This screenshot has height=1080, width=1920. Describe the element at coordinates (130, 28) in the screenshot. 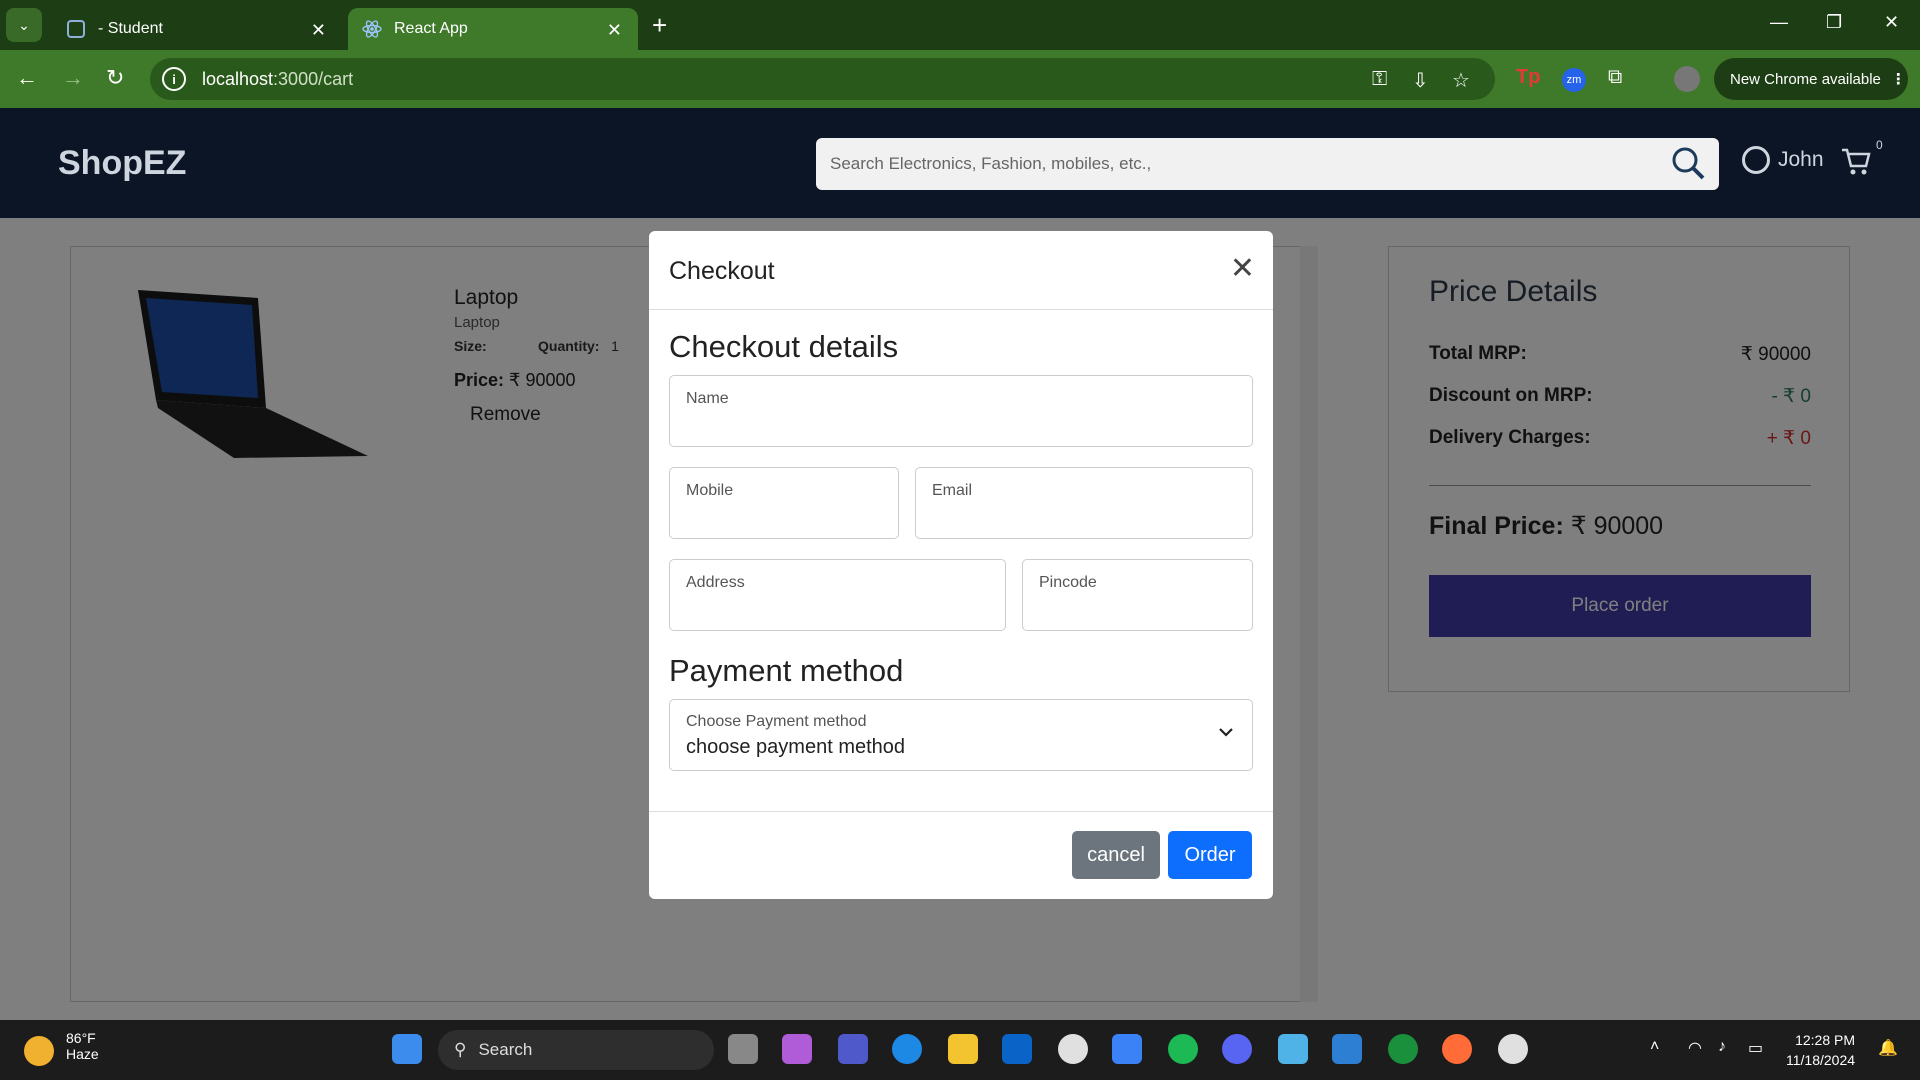

I see `tab-label: - Student` at that location.